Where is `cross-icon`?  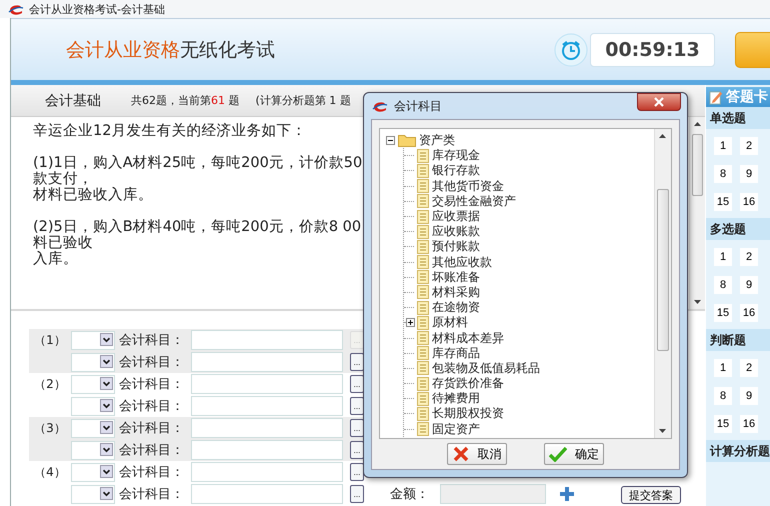 cross-icon is located at coordinates (461, 454).